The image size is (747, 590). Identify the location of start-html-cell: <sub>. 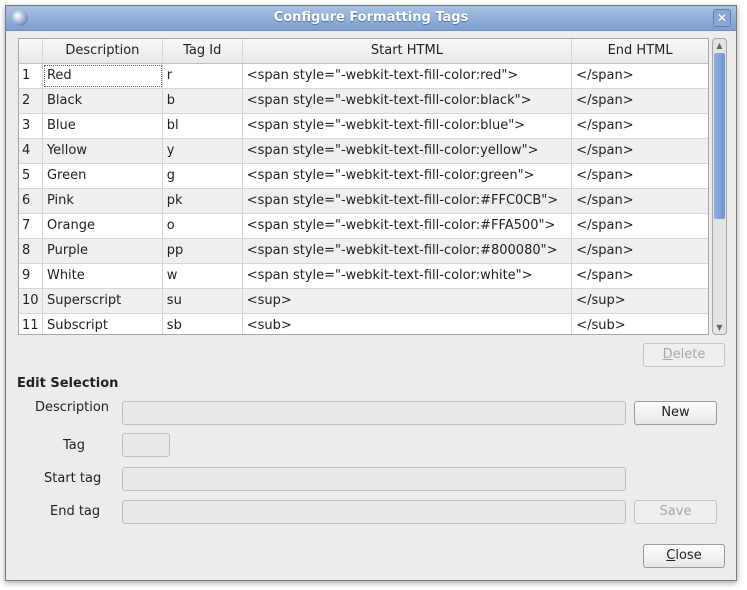
(408, 324).